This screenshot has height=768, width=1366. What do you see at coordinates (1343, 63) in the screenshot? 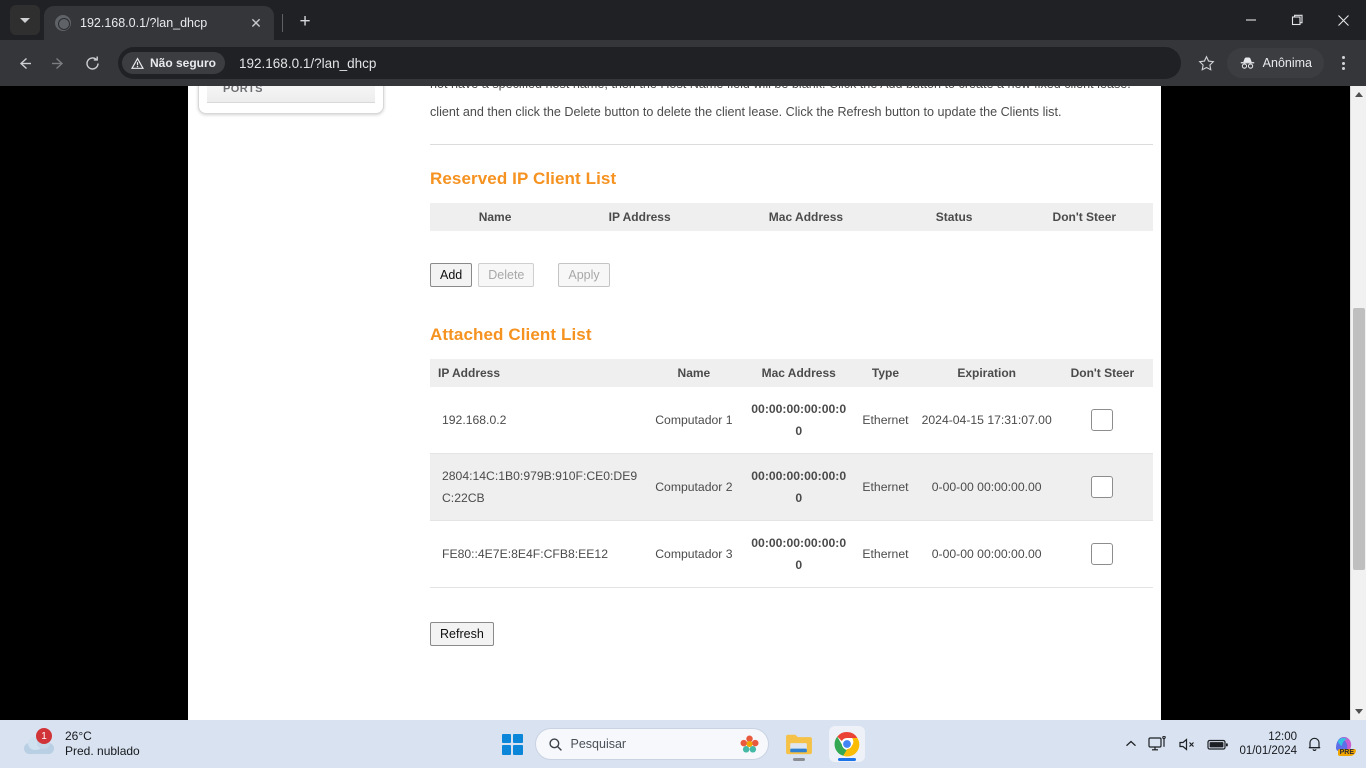
I see `browser-menu-icon` at bounding box center [1343, 63].